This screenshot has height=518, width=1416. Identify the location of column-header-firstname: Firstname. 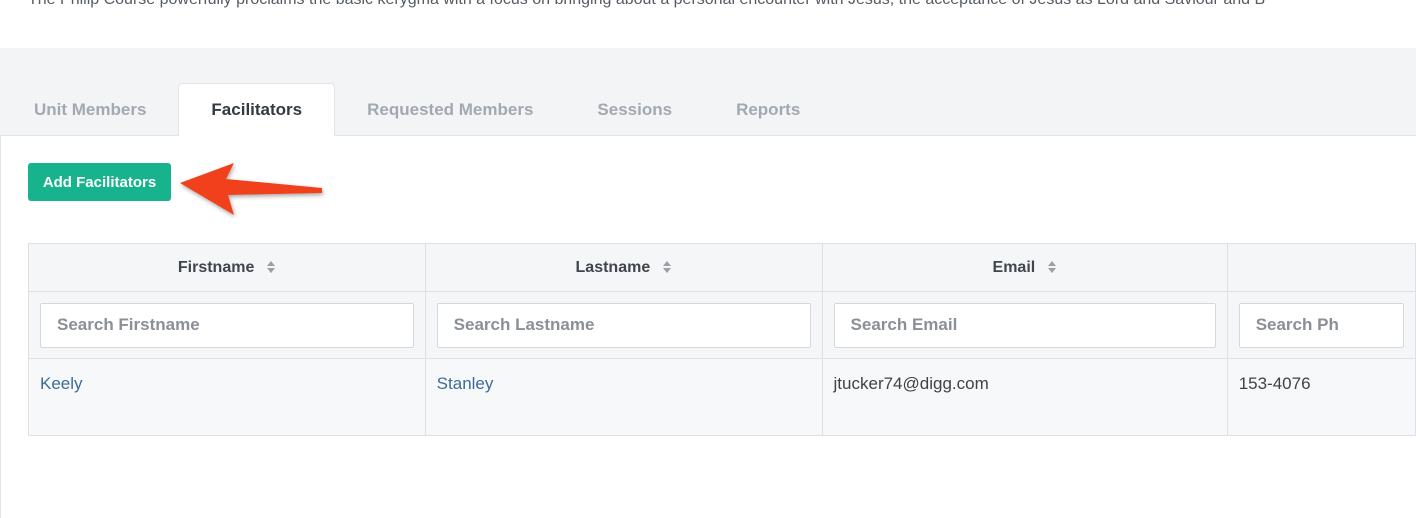
(227, 267).